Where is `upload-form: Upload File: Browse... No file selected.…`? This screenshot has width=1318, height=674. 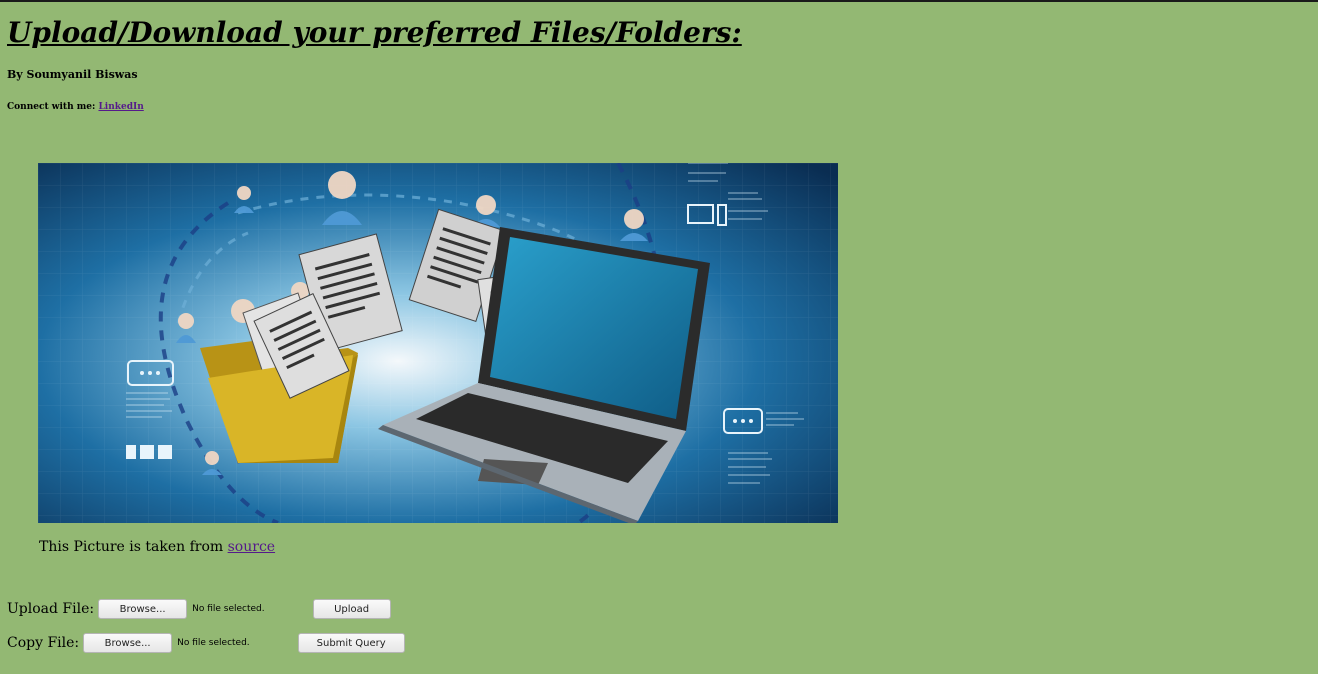
upload-form: Upload File: Browse... No file selected.… is located at coordinates (199, 609).